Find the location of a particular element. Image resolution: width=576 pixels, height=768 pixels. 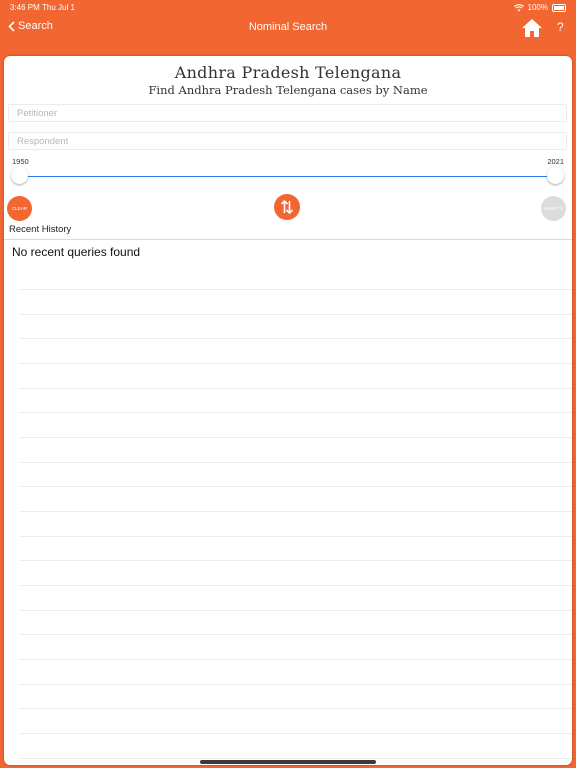

swap-arrows-icon is located at coordinates (287, 207).